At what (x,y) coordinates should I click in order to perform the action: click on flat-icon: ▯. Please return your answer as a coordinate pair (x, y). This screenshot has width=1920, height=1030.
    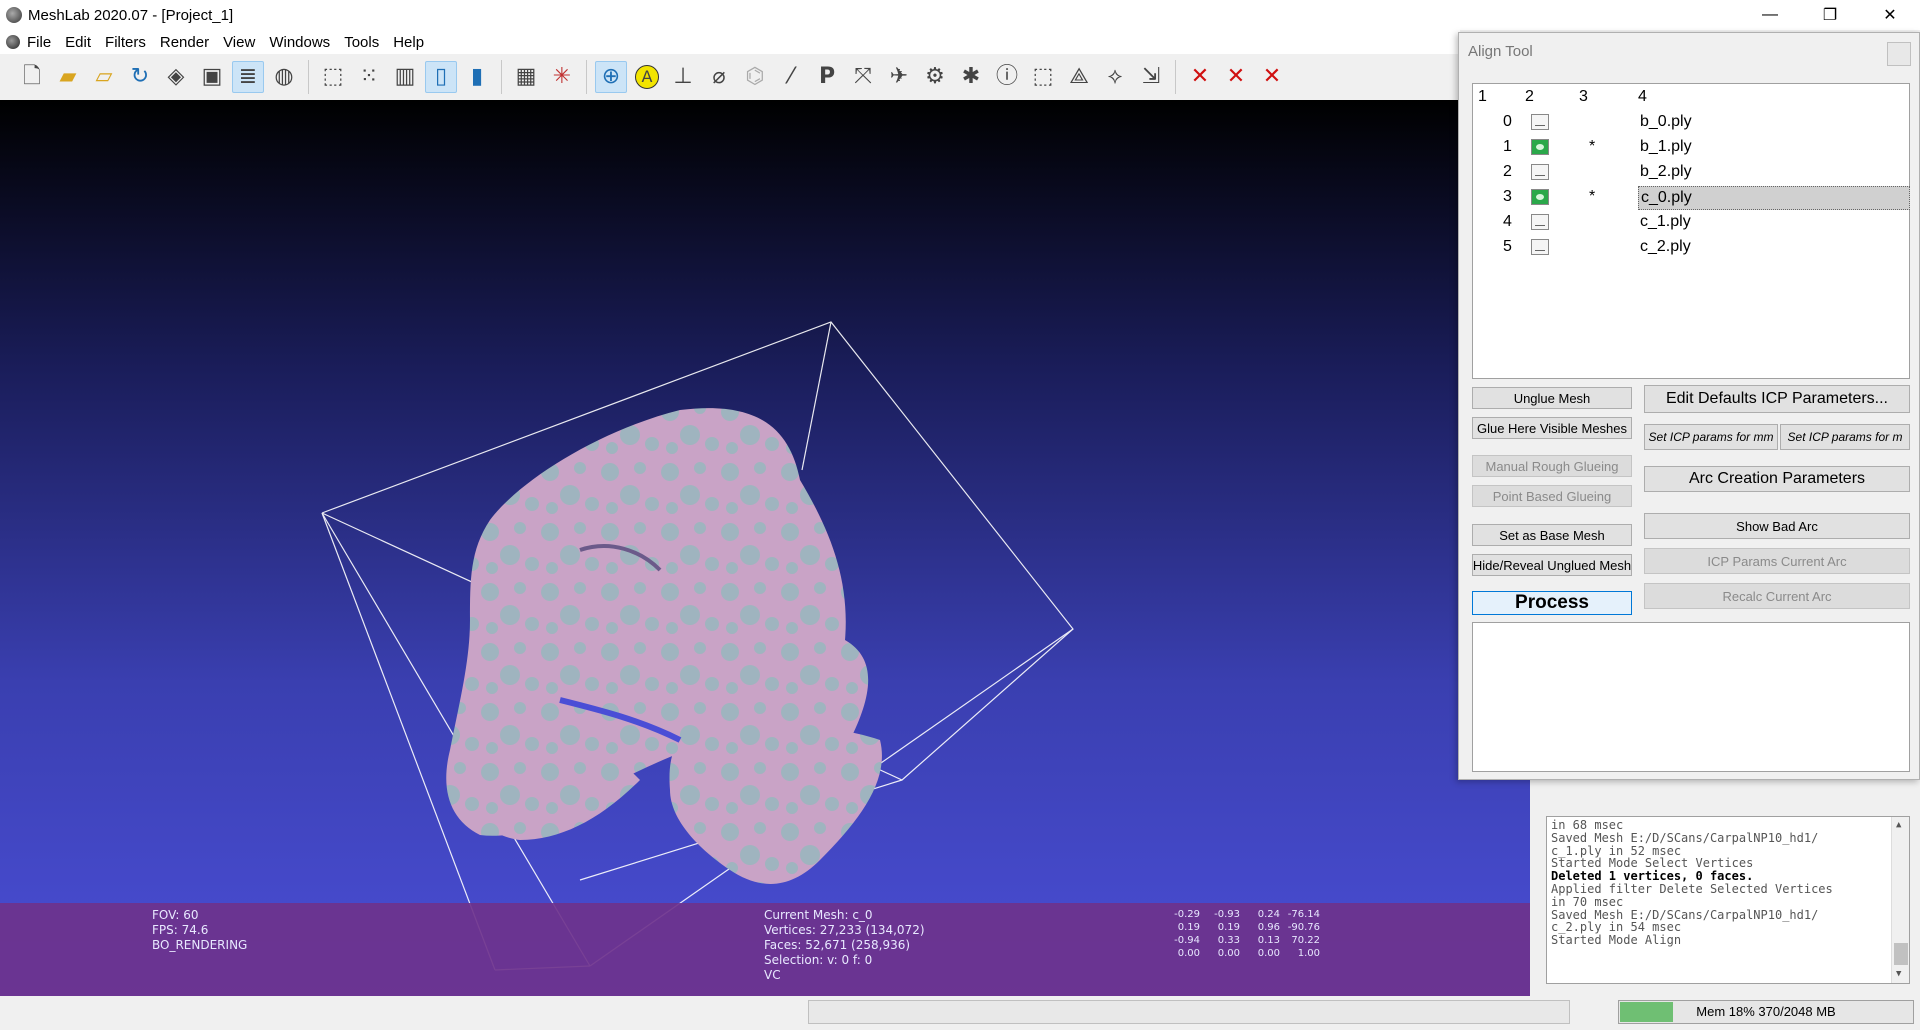
    Looking at the image, I should click on (441, 77).